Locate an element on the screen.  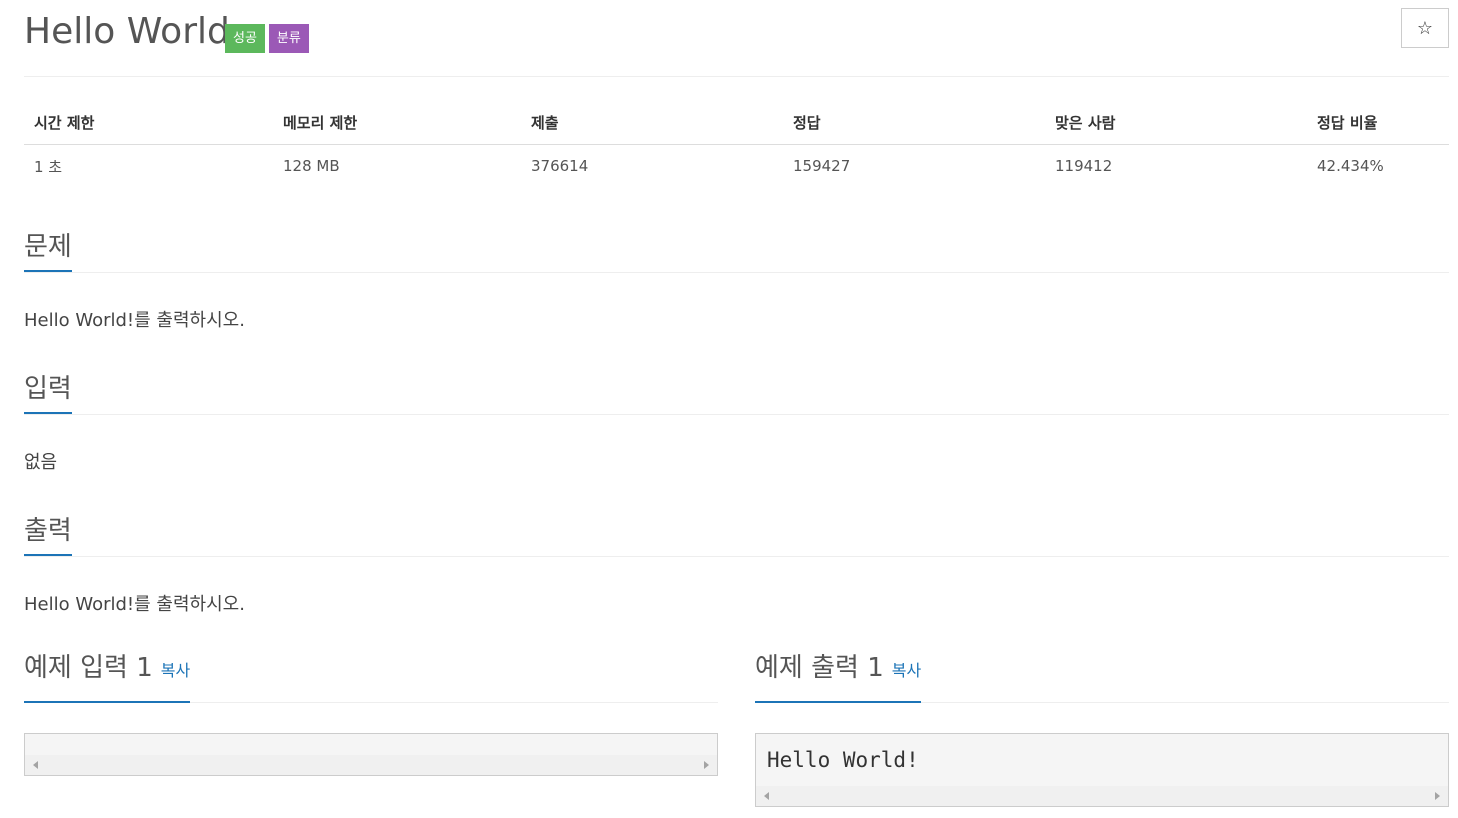
sample-input-box is located at coordinates (371, 754).